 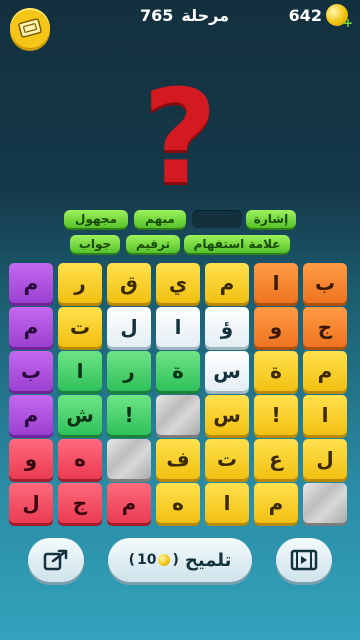 I want to click on letter-tile: ع, so click(x=276, y=459).